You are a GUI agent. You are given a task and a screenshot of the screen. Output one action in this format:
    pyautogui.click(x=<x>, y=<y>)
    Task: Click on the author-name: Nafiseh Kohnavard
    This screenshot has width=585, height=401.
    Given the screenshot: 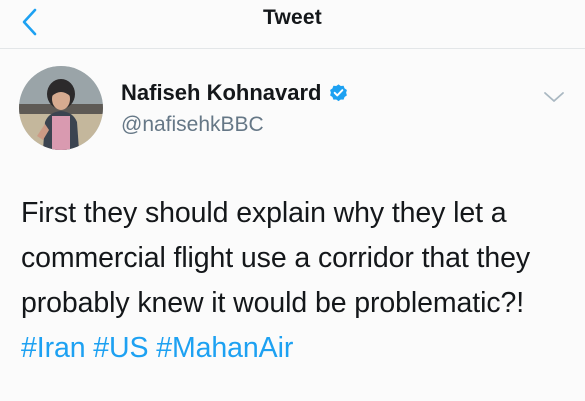 What is the action you would take?
    pyautogui.click(x=221, y=92)
    